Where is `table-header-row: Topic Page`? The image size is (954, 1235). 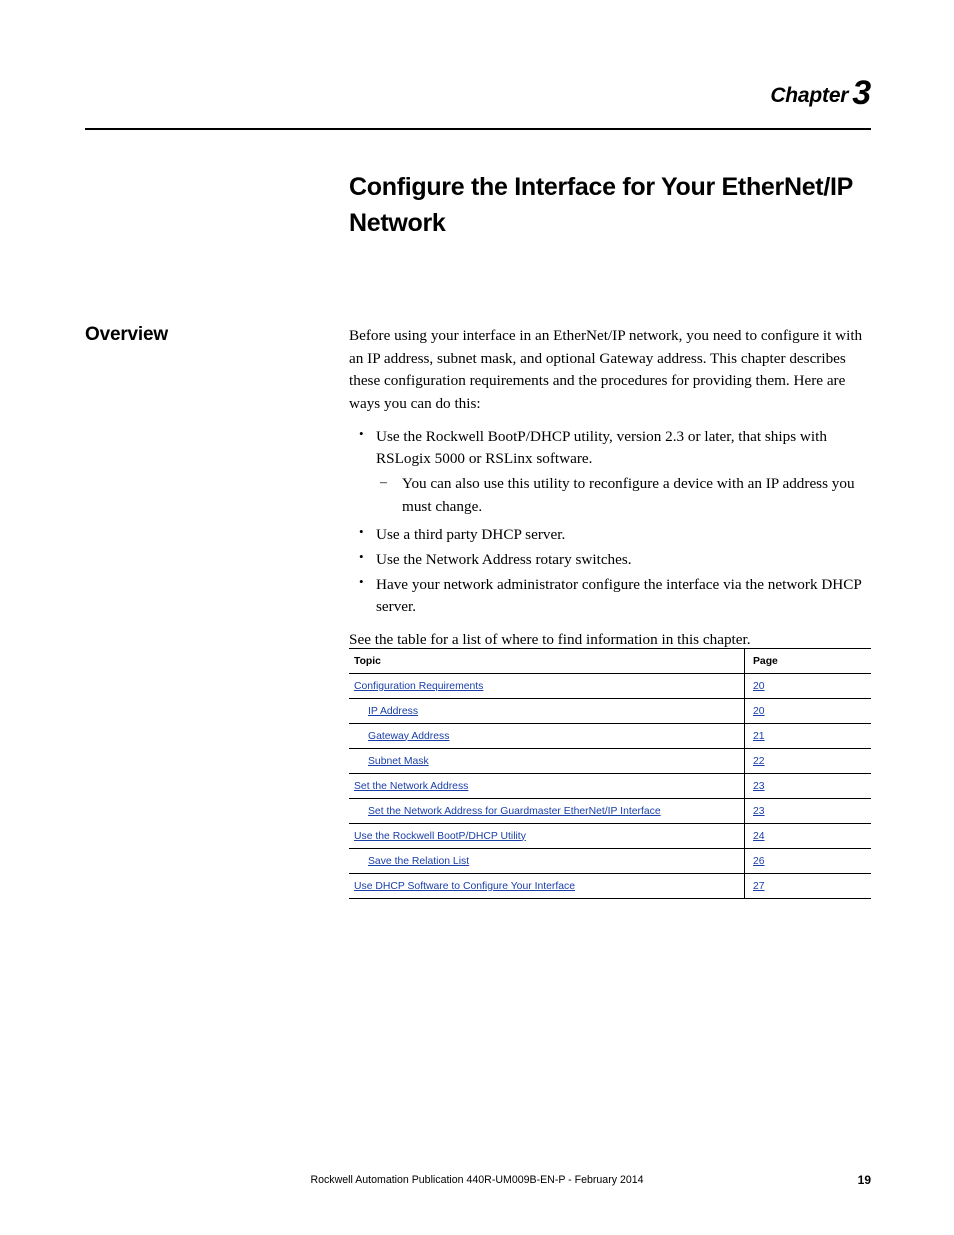 table-header-row: Topic Page is located at coordinates (610, 661).